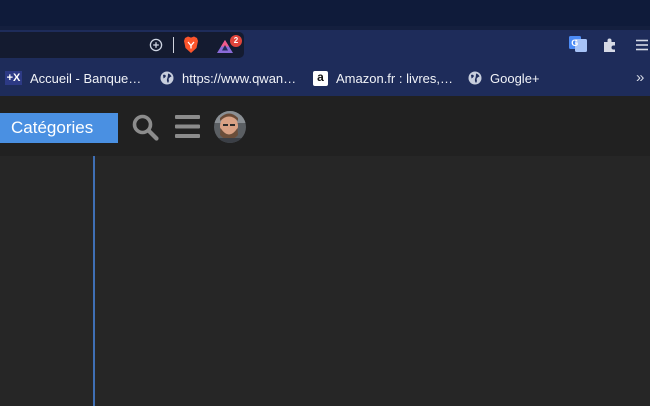 Image resolution: width=650 pixels, height=406 pixels. Describe the element at coordinates (187, 126) in the screenshot. I see `hamburger-menu-icon` at that location.